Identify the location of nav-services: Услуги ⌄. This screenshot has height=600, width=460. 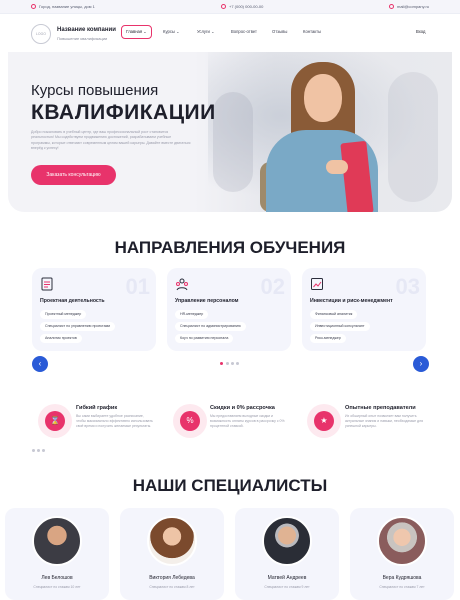
(206, 31).